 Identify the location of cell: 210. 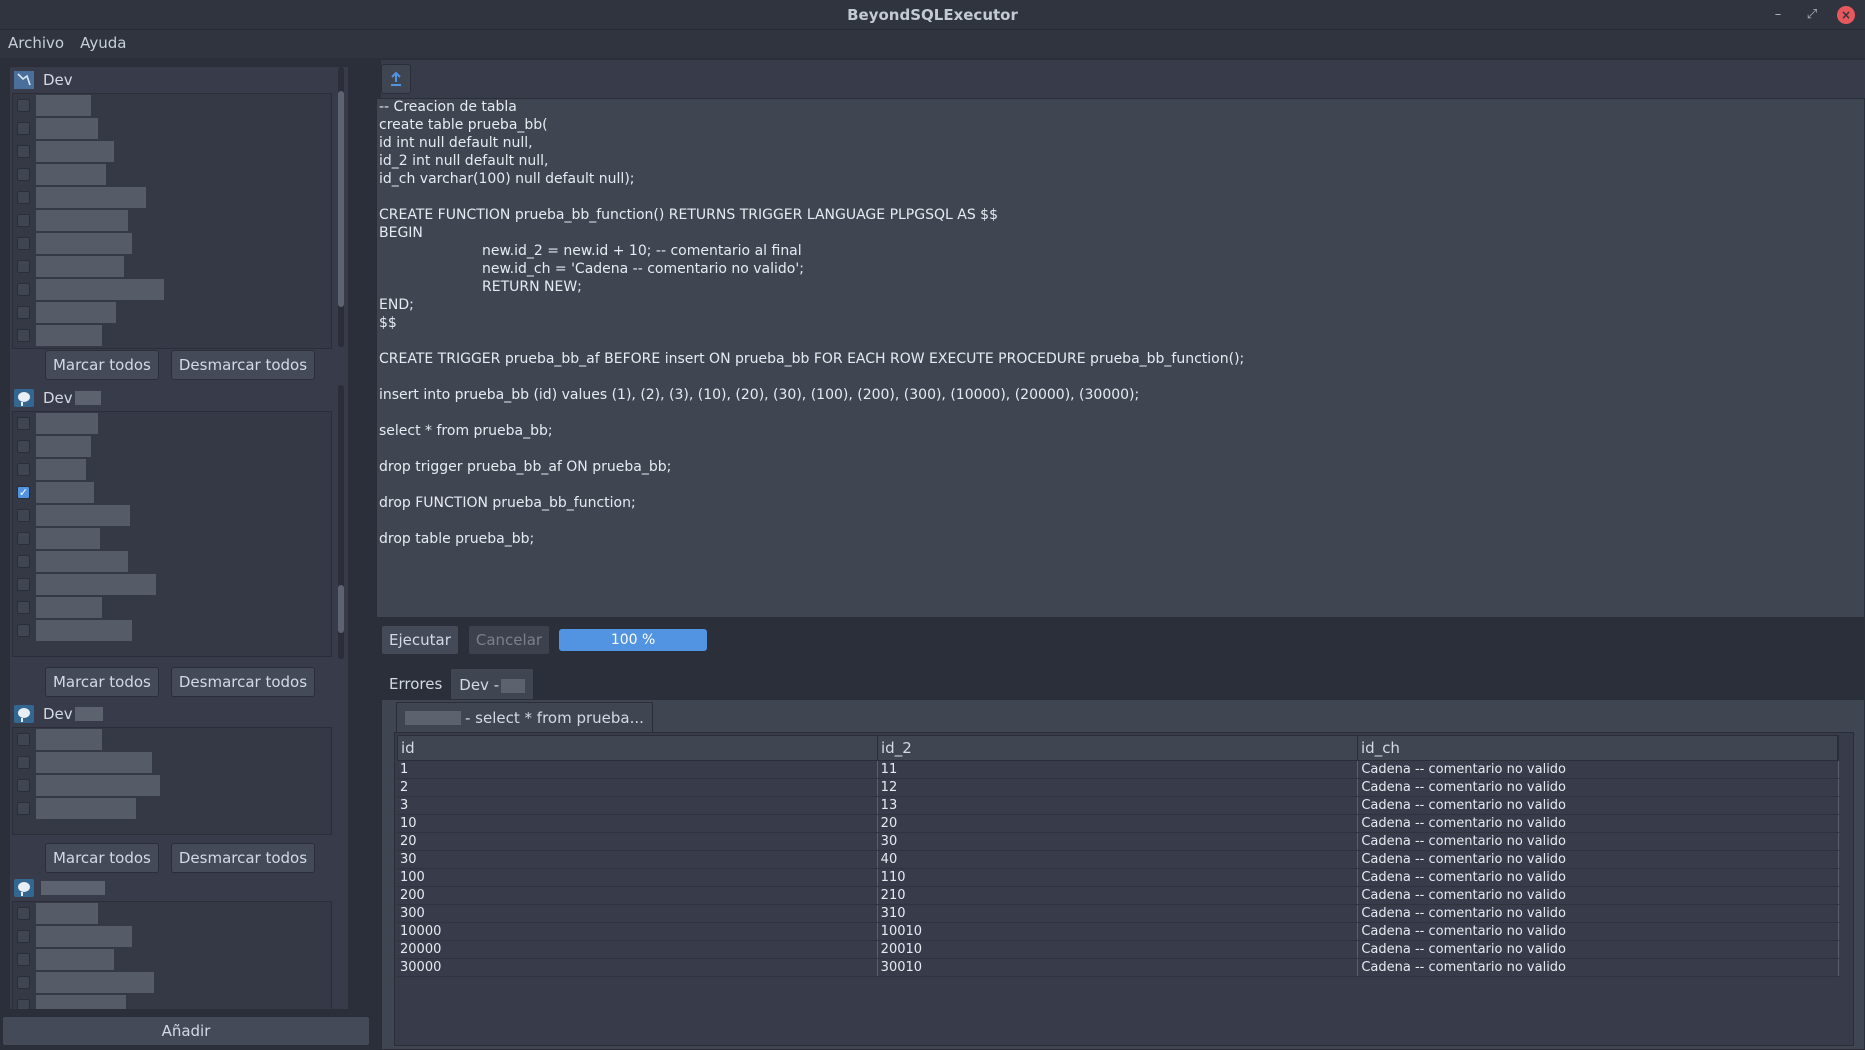
(1118, 895).